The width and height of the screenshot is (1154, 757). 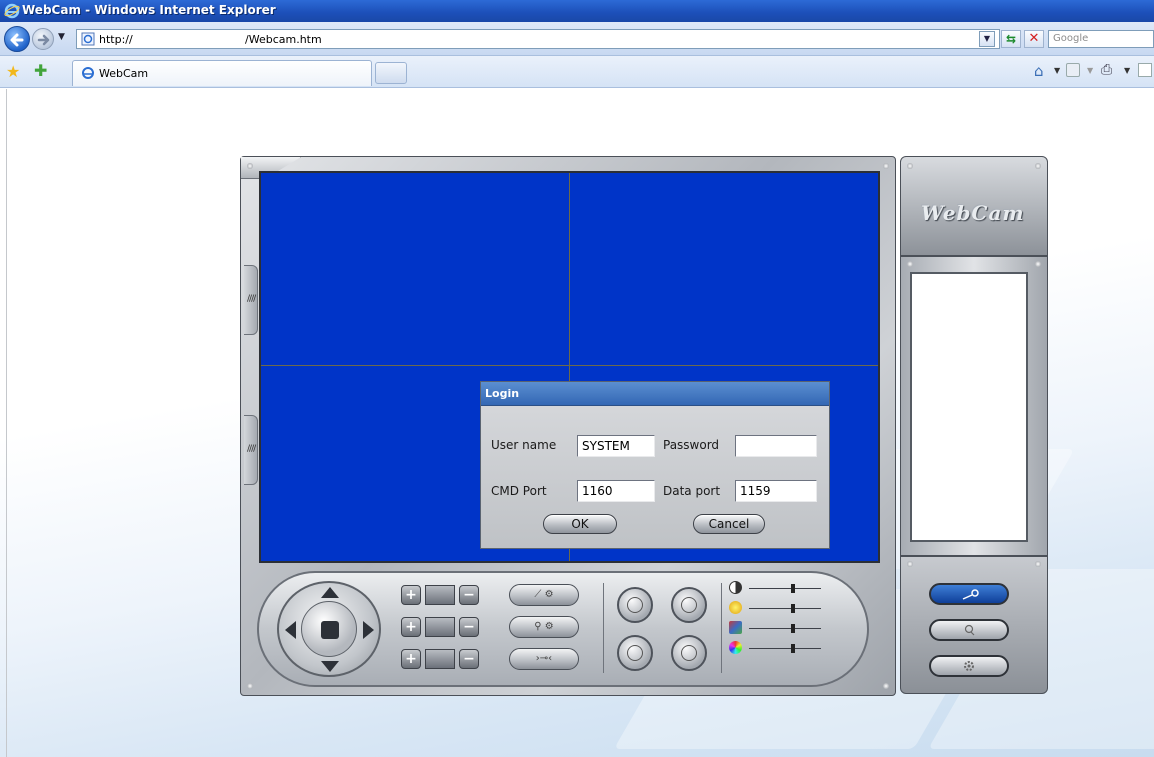 What do you see at coordinates (440, 595) in the screenshot?
I see `zoom-icon` at bounding box center [440, 595].